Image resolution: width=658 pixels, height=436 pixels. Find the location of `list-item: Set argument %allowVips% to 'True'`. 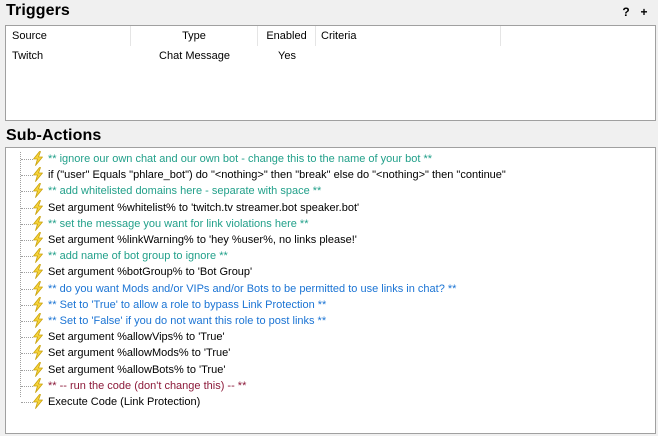

list-item: Set argument %allowVips% to 'True' is located at coordinates (330, 337).